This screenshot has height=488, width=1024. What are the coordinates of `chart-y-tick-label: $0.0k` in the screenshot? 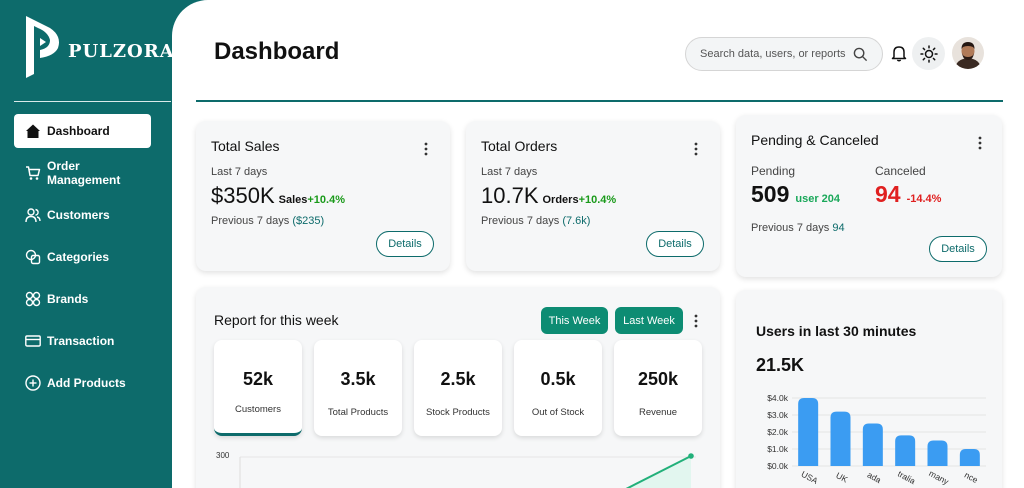 It's located at (778, 466).